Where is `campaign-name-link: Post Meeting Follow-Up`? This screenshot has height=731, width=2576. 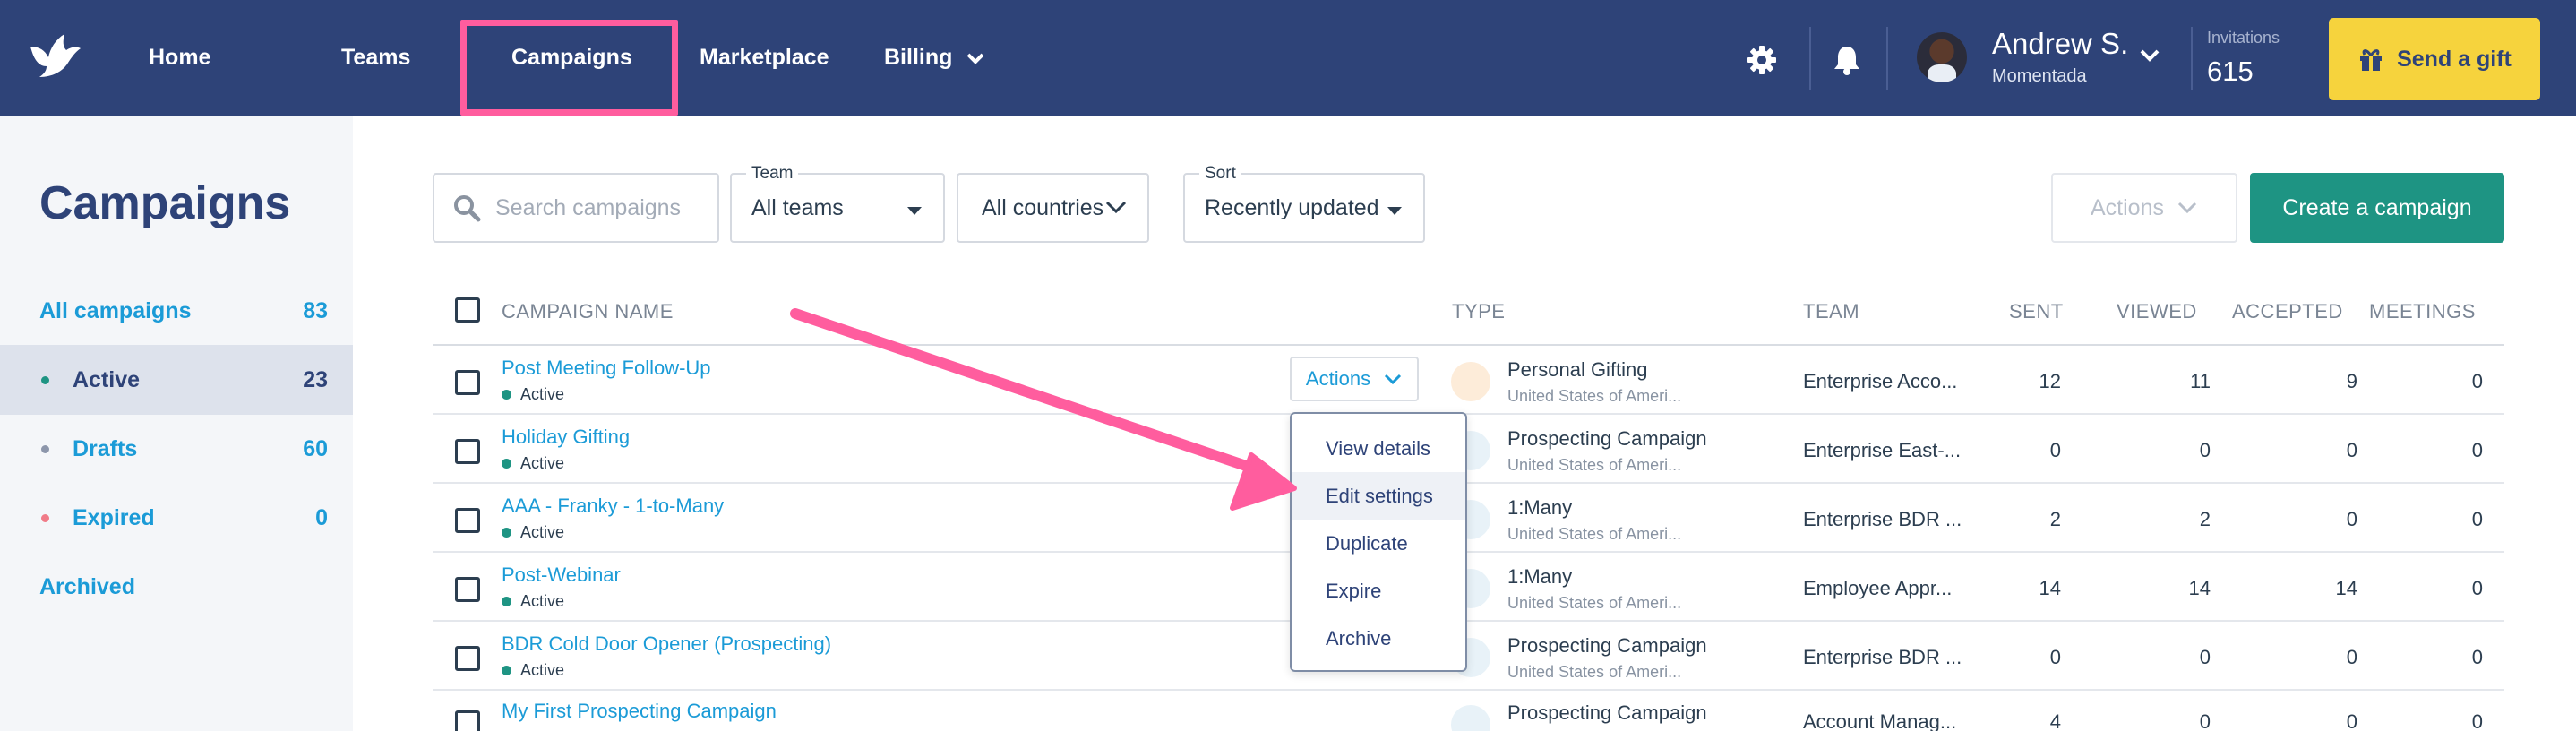 campaign-name-link: Post Meeting Follow-Up is located at coordinates (606, 368).